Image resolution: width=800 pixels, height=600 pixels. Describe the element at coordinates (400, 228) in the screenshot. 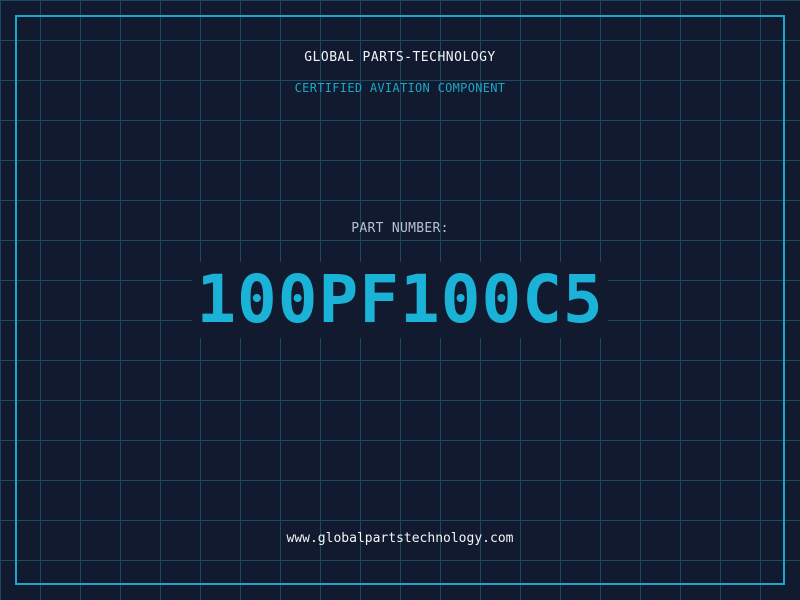

I see `part-number-label: PART NUMBER:` at that location.